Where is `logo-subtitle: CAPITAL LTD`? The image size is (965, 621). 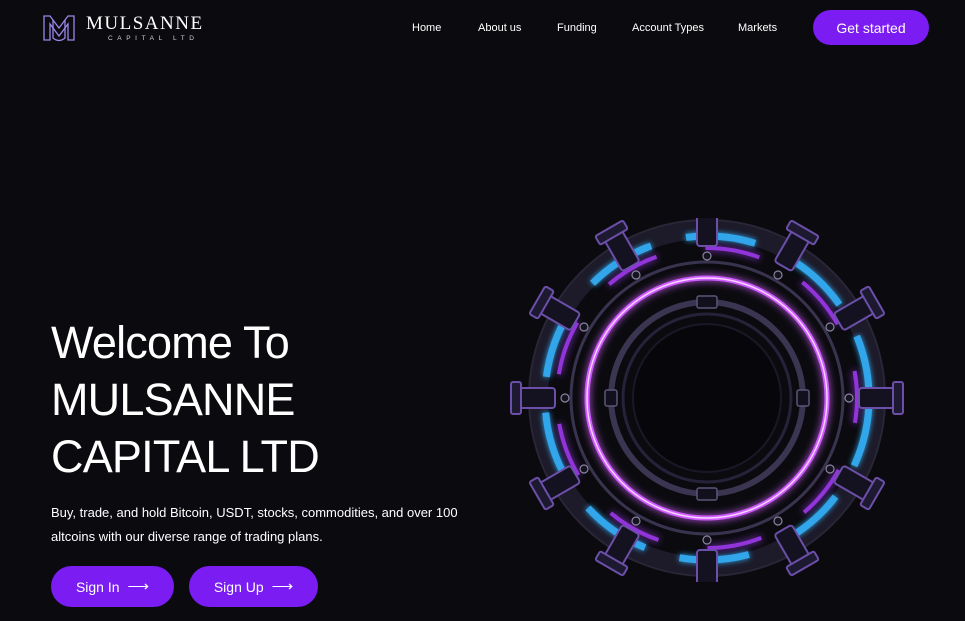 logo-subtitle: CAPITAL LTD is located at coordinates (153, 38).